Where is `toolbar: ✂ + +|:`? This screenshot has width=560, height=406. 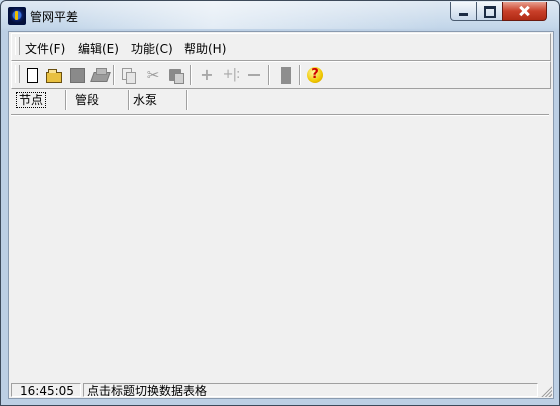 toolbar: ✂ + +|: is located at coordinates (281, 75).